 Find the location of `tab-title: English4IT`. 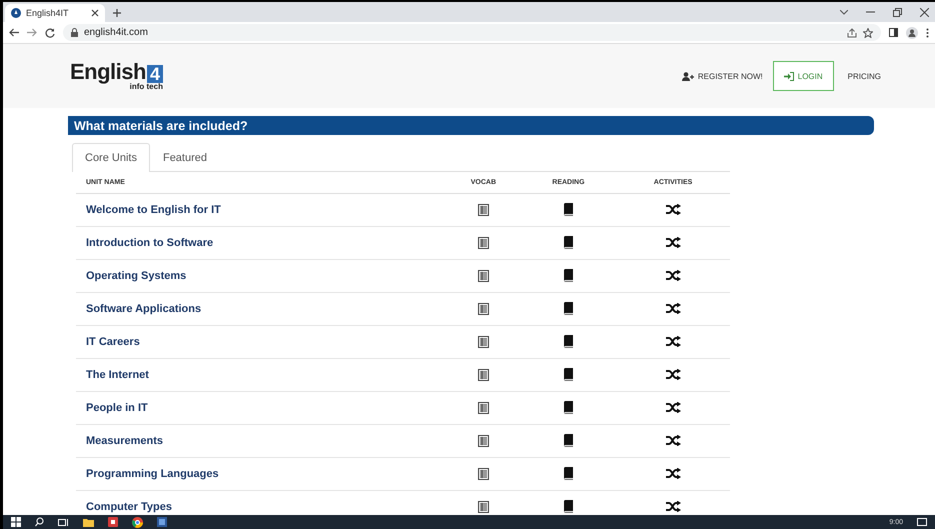

tab-title: English4IT is located at coordinates (48, 13).